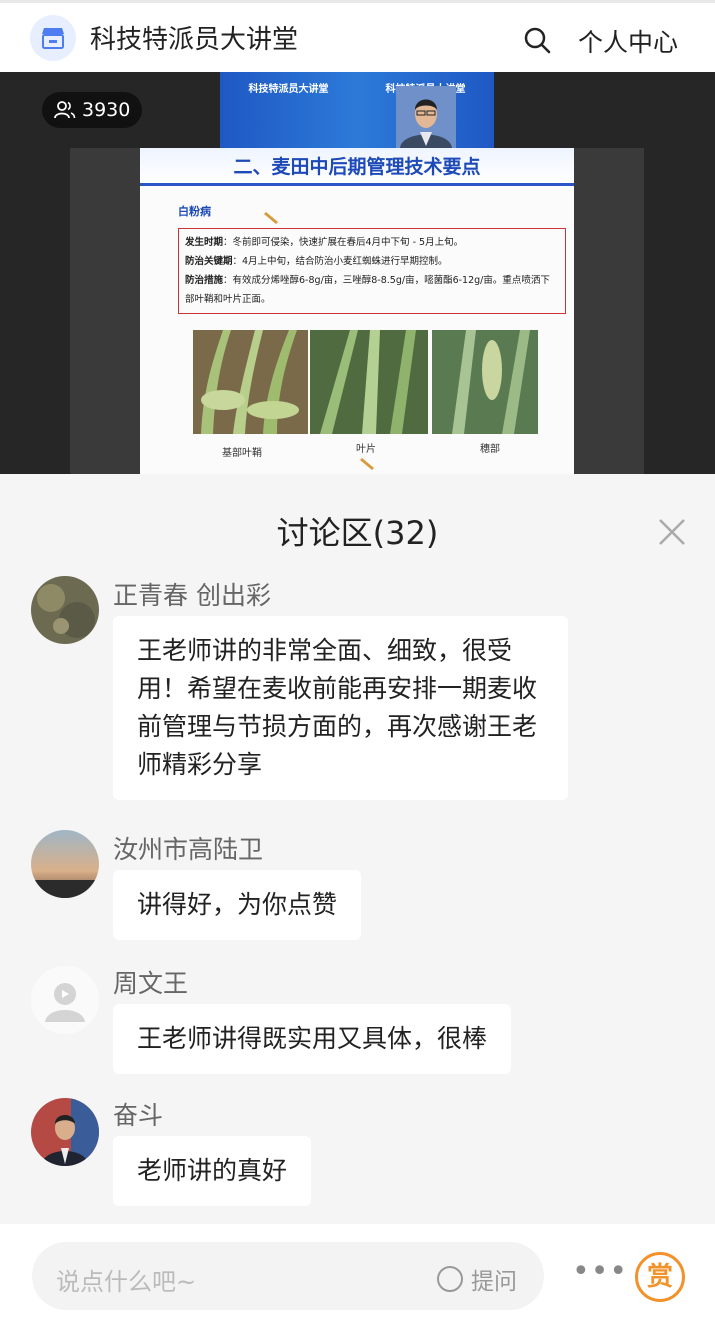 The image size is (715, 1321). What do you see at coordinates (194, 40) in the screenshot?
I see `app-title: 科技特派员大讲堂` at bounding box center [194, 40].